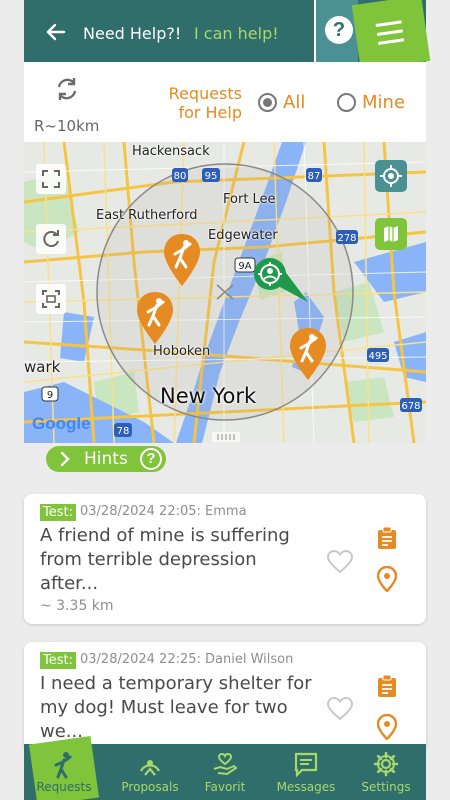 This screenshot has width=450, height=800. I want to click on my-position-marker-icon, so click(281, 280).